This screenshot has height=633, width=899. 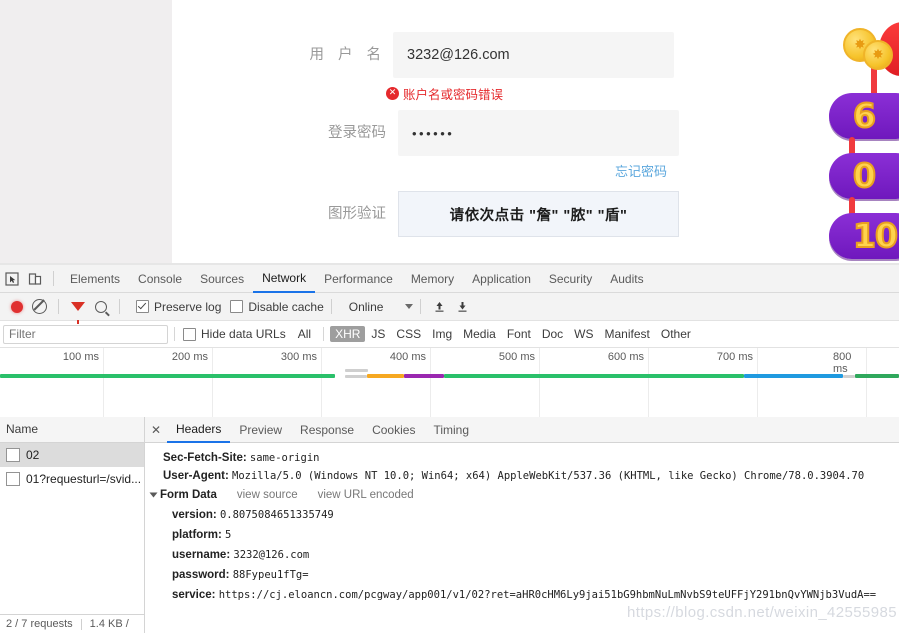 What do you see at coordinates (33, 455) in the screenshot?
I see `request-name: 02` at bounding box center [33, 455].